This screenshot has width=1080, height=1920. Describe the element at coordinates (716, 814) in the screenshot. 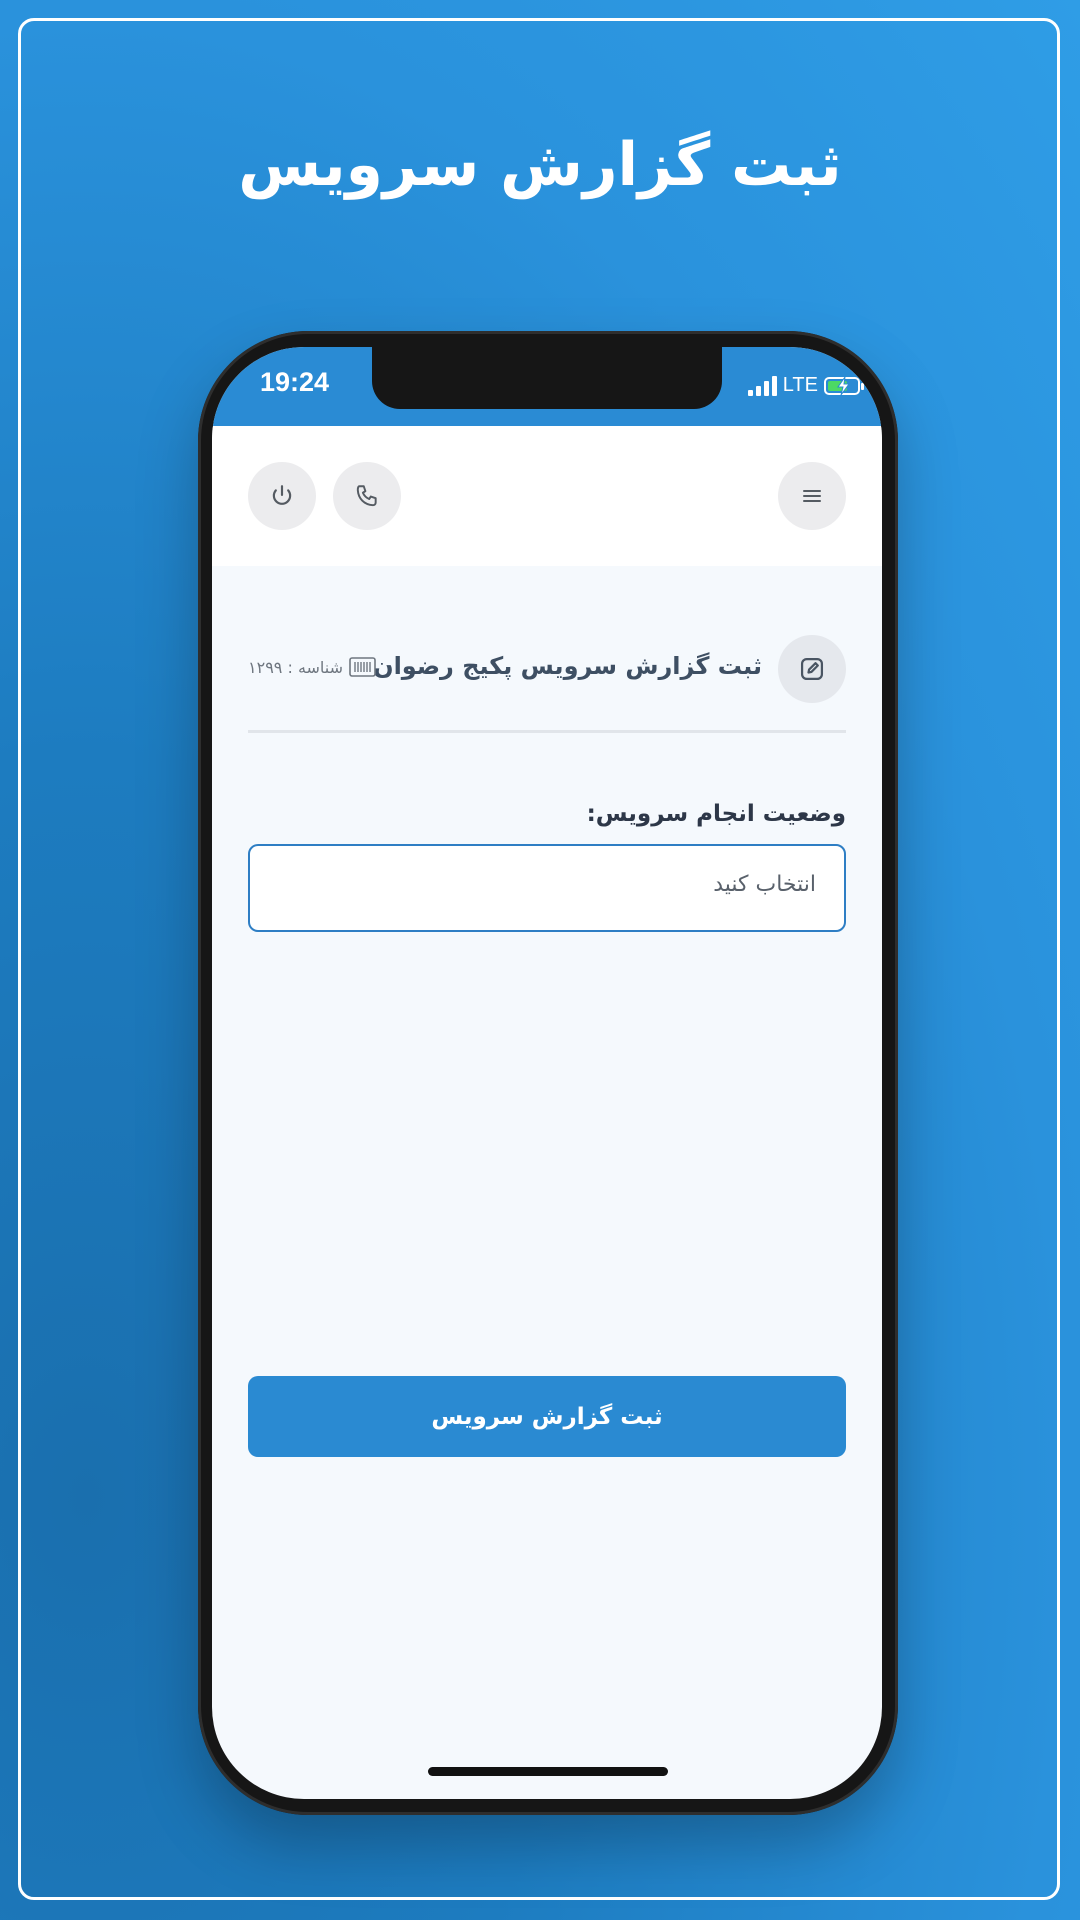

I see `service-status-label: وضعیت انجام سرویس:` at that location.